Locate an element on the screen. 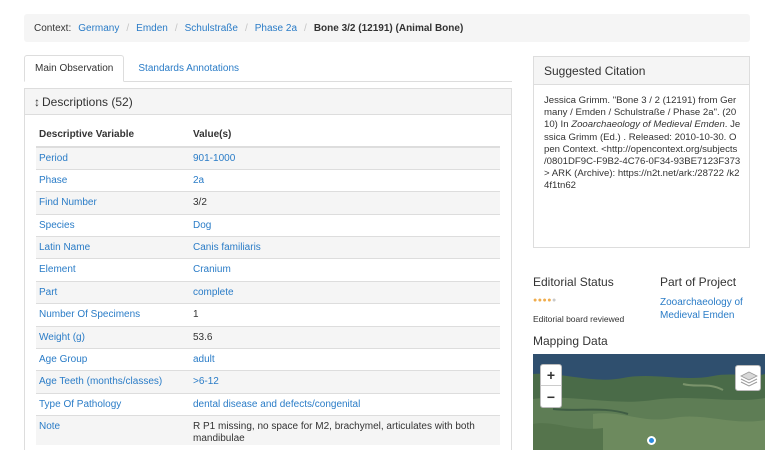 Image resolution: width=765 pixels, height=450 pixels. table-row: Age Teeth (months/classes) >6-12 is located at coordinates (268, 382).